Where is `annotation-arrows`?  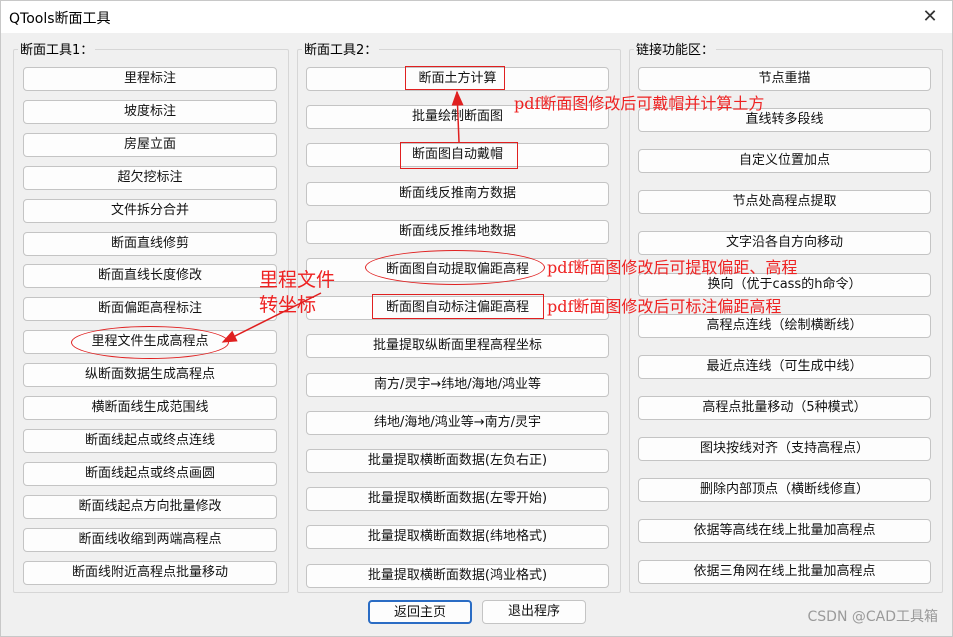
annotation-arrows is located at coordinates (342, 216).